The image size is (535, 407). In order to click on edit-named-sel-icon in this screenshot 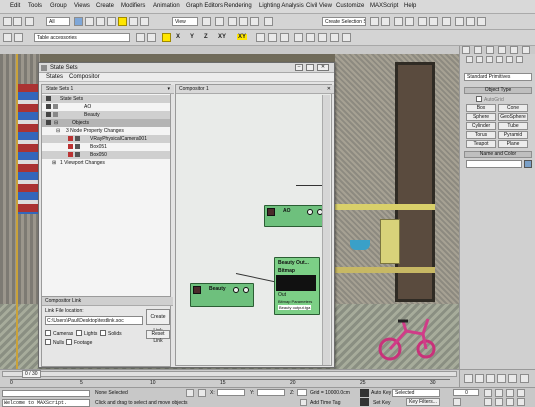, I will do `click(268, 21)`.